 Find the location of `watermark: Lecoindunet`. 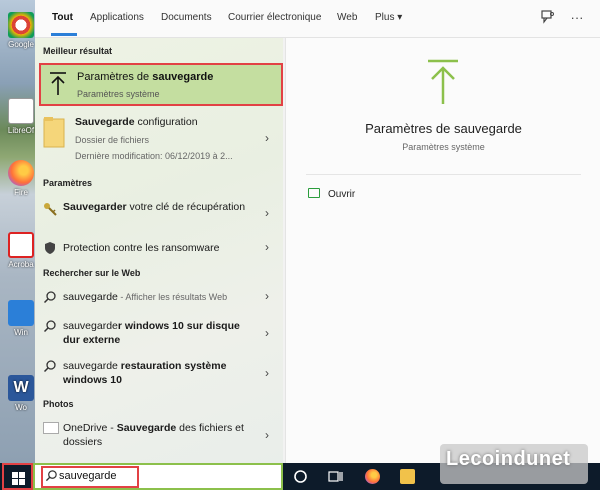

watermark: Lecoindunet is located at coordinates (514, 464).